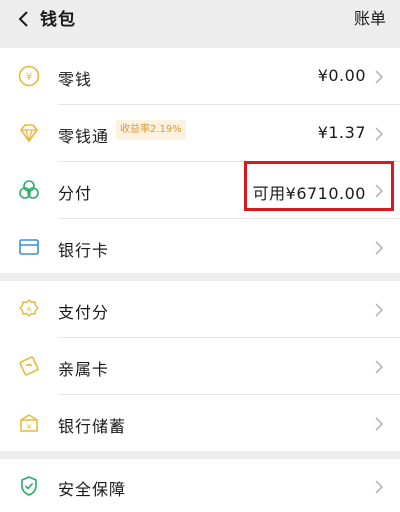  I want to click on list-item-label: 分付, so click(75, 193).